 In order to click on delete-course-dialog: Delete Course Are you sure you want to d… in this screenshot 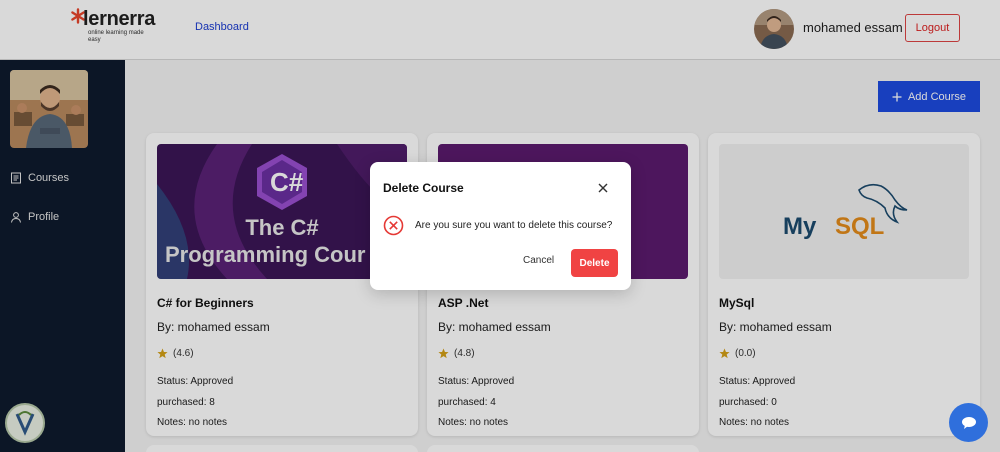, I will do `click(500, 226)`.